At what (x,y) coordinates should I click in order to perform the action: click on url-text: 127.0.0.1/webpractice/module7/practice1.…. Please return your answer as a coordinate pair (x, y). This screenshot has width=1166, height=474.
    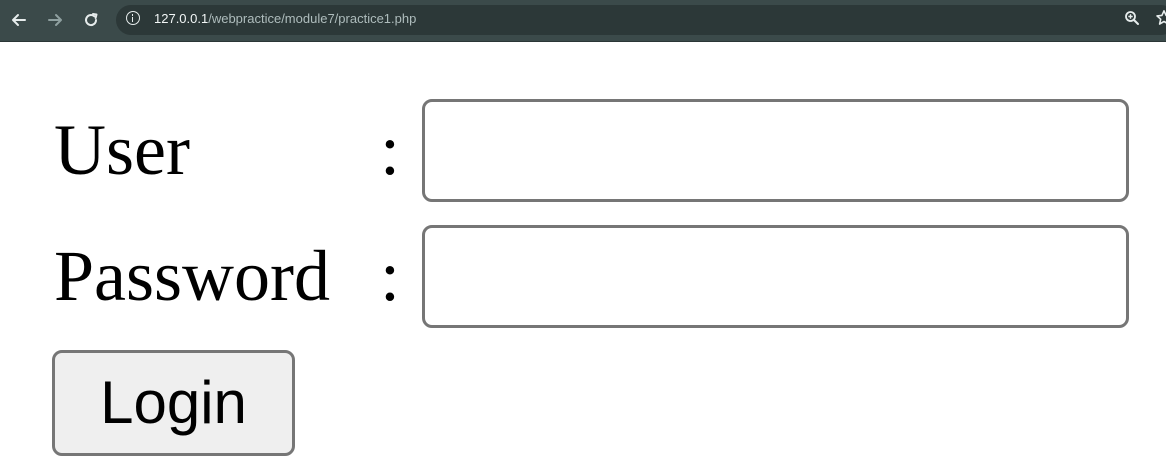
    Looking at the image, I should click on (285, 18).